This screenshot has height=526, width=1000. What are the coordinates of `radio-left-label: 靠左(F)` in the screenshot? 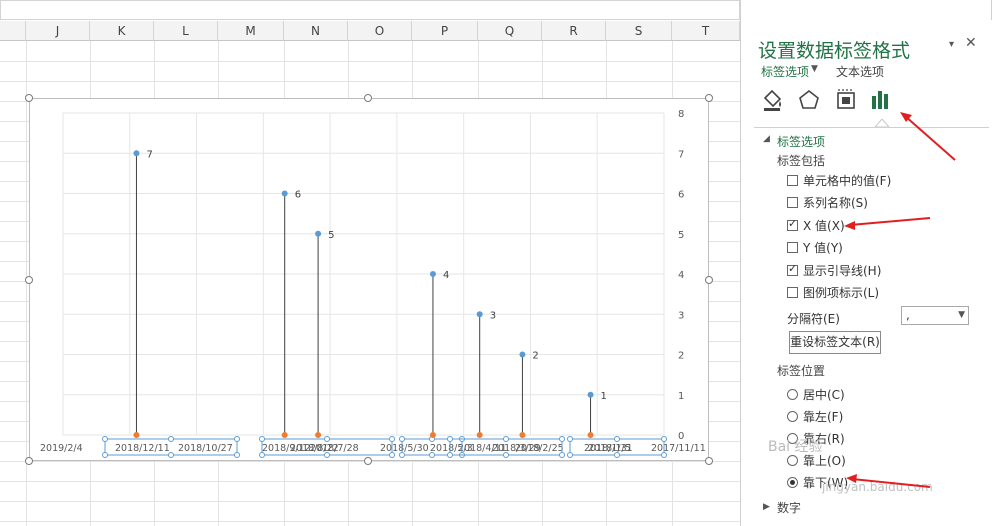 It's located at (823, 416).